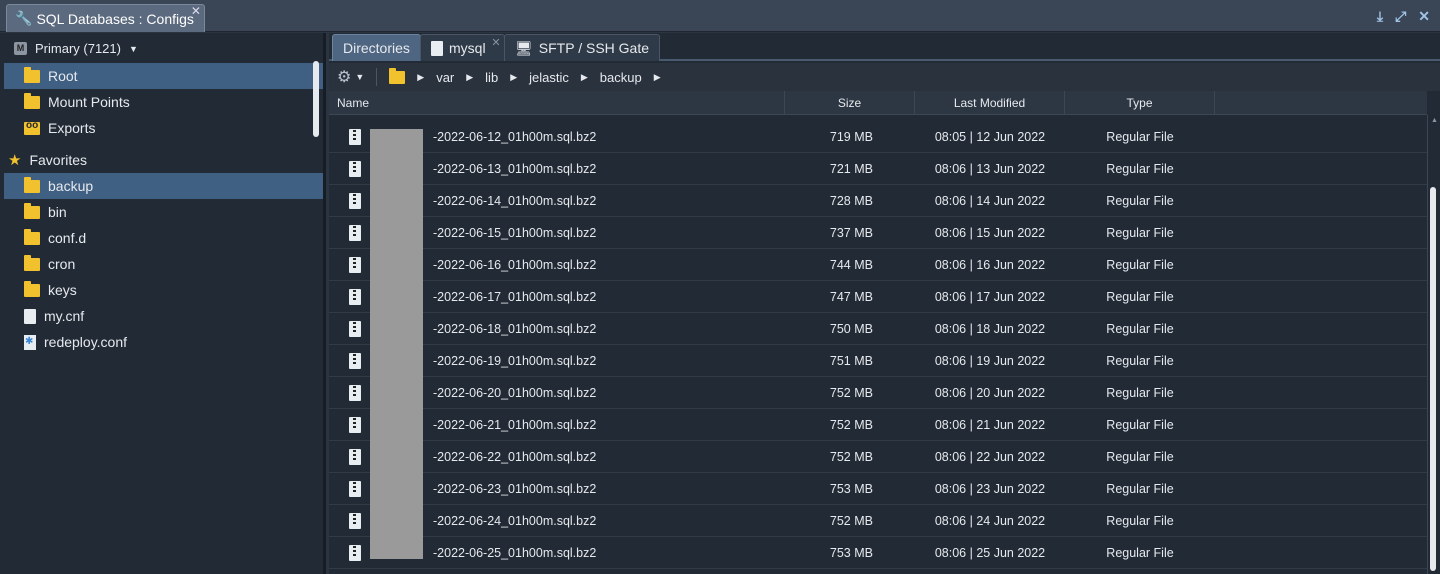  Describe the element at coordinates (990, 136) in the screenshot. I see `file-modified: 08:05 | 12 Jun 2022` at that location.